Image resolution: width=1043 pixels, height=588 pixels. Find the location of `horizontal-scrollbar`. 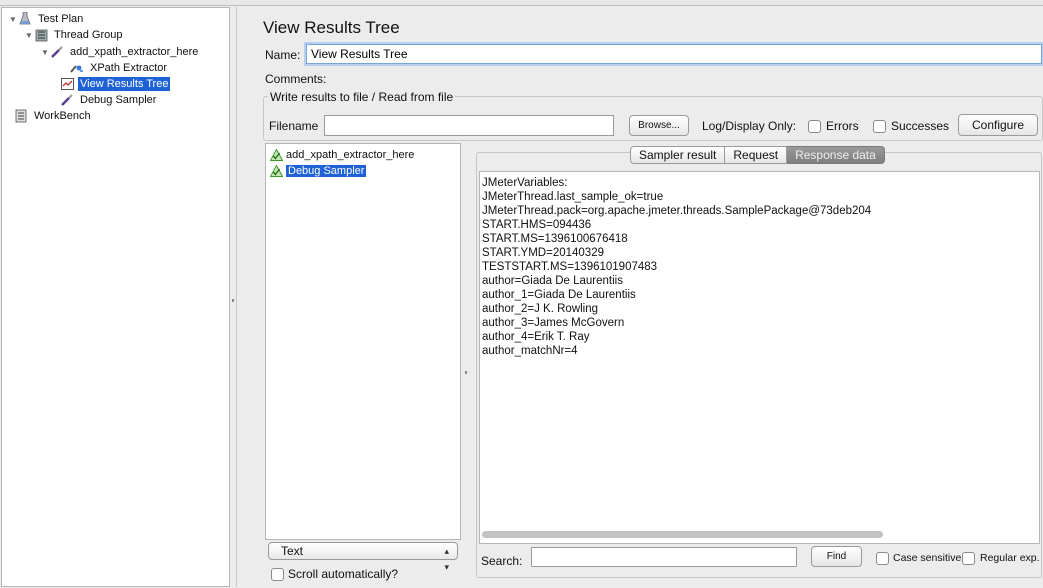

horizontal-scrollbar is located at coordinates (682, 534).